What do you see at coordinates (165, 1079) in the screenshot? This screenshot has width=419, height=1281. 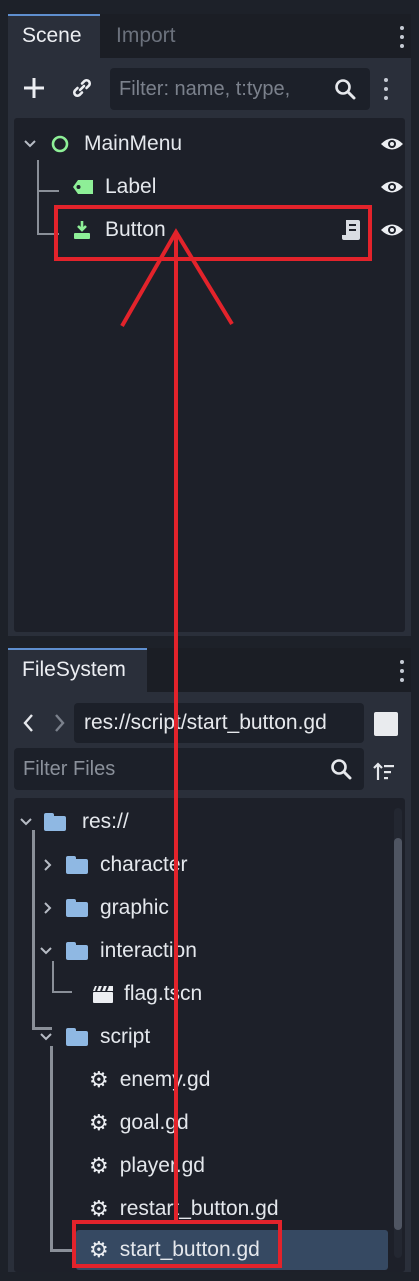 I see `file-label: enemy.gd` at bounding box center [165, 1079].